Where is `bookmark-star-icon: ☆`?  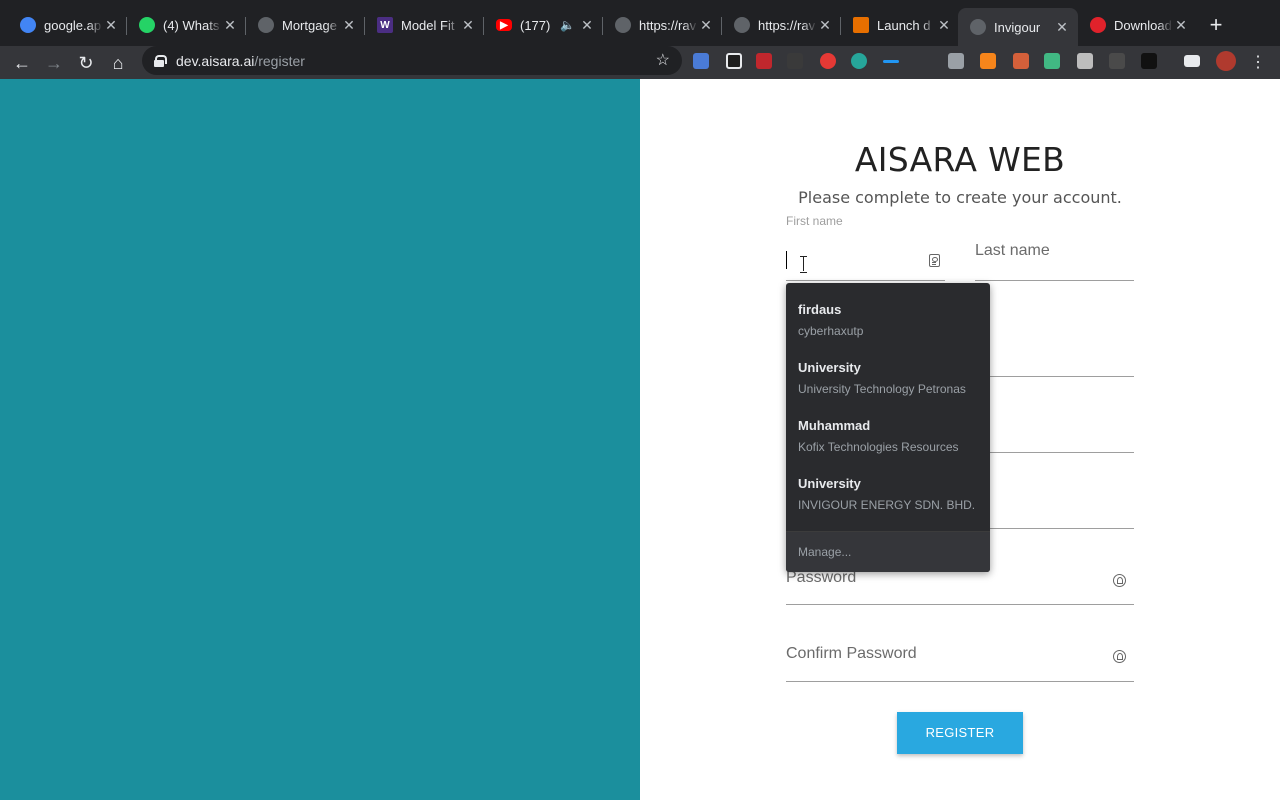 bookmark-star-icon: ☆ is located at coordinates (663, 60).